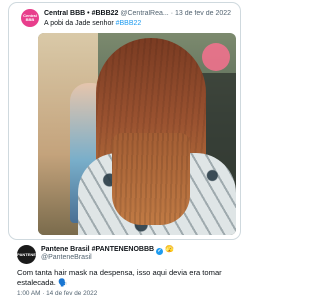  I want to click on main-handle: @PanteneBrasil, so click(66, 257).